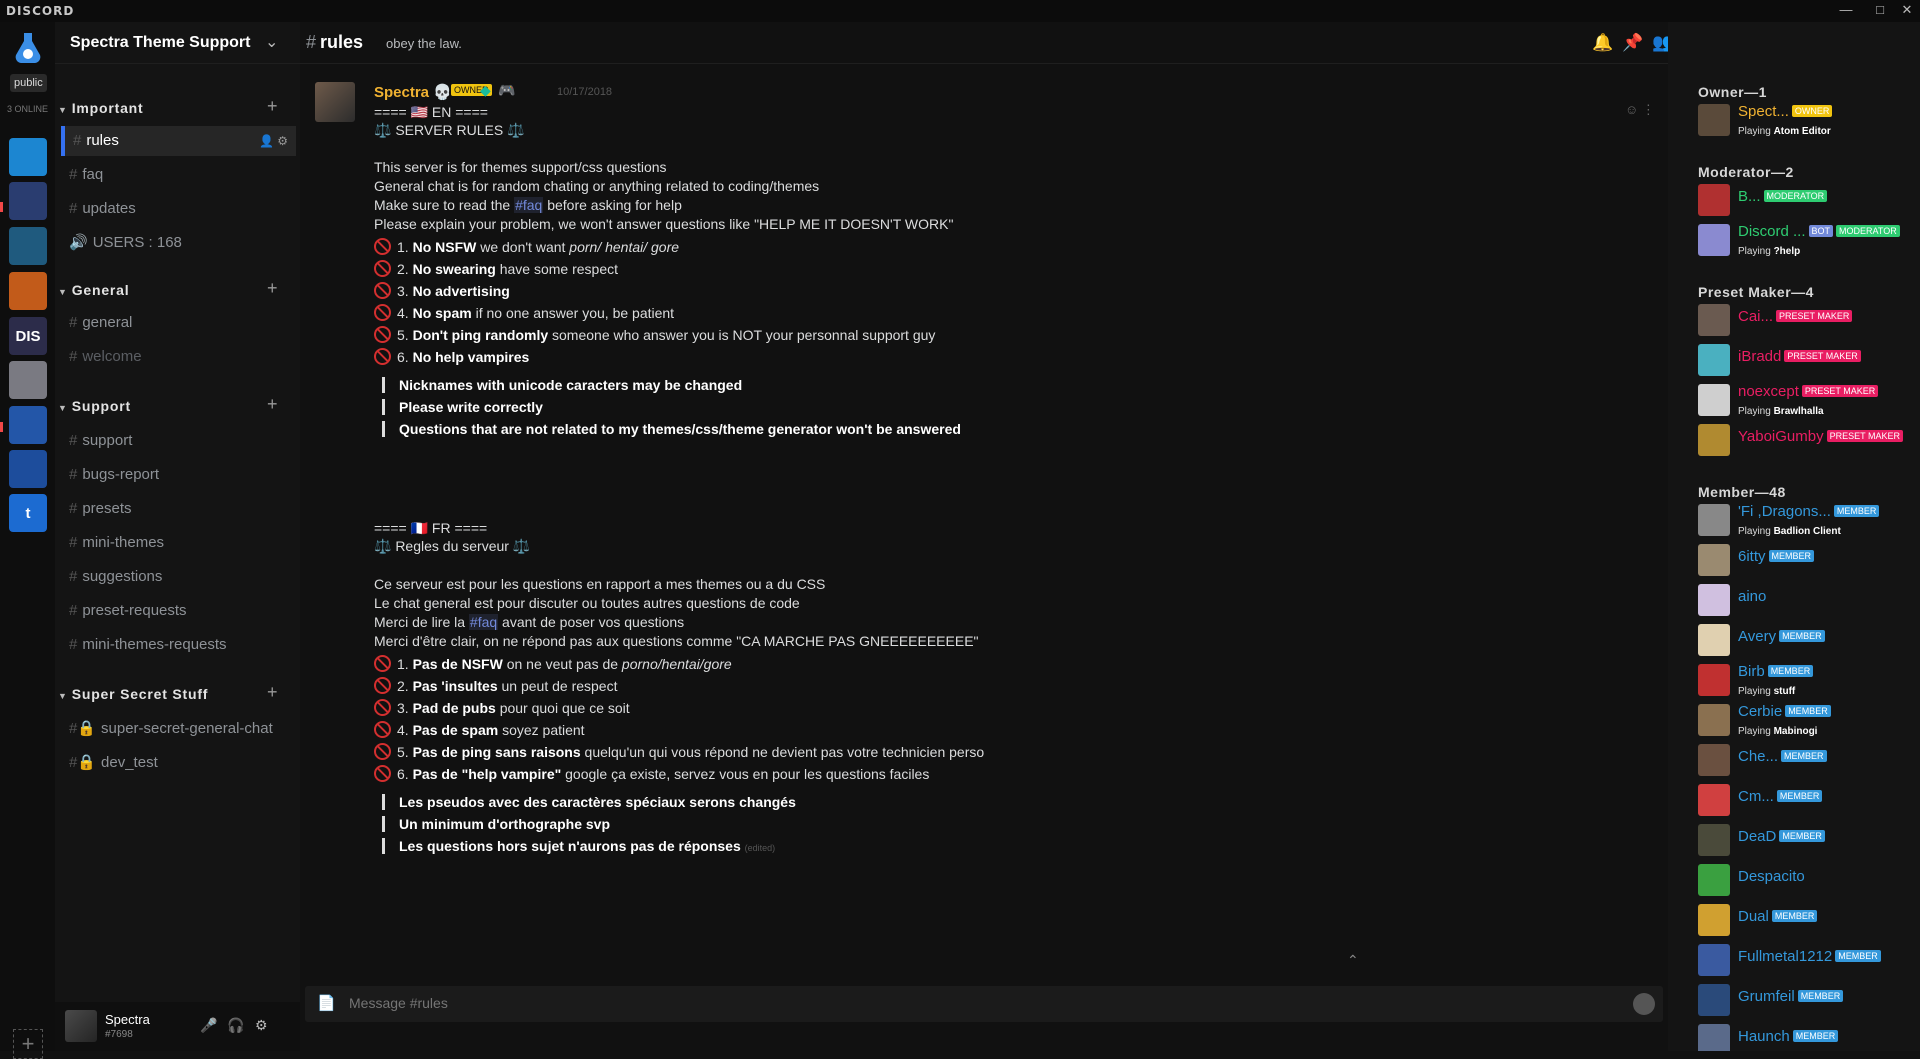 The height and width of the screenshot is (1059, 1920). Describe the element at coordinates (94, 406) in the screenshot. I see `category-header: ▼ Support` at that location.